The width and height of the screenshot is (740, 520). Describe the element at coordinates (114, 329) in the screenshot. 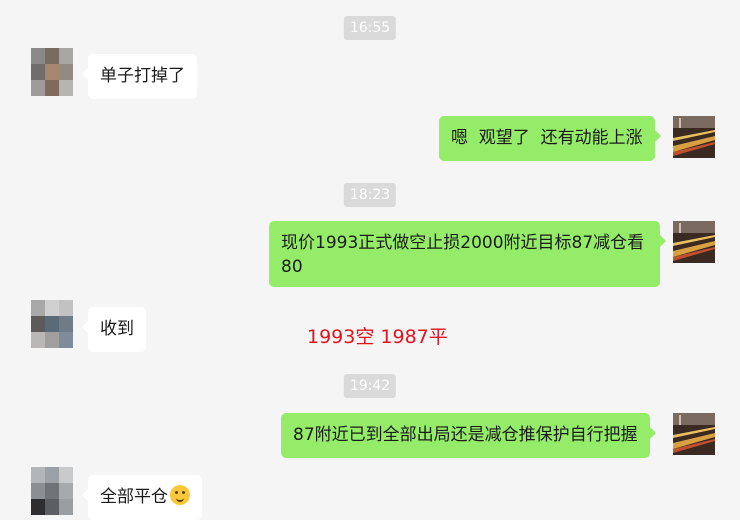

I see `message-bubble: 收到` at that location.